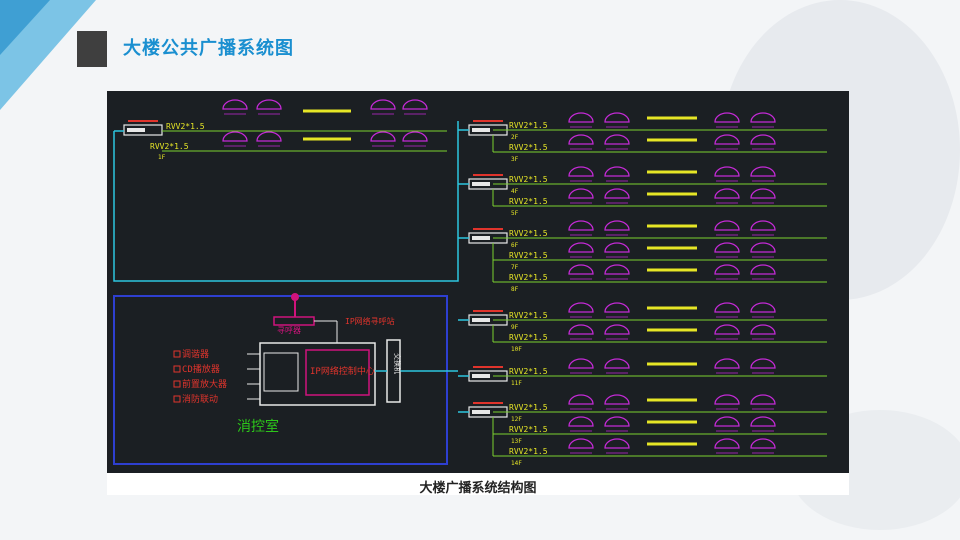 The width and height of the screenshot is (960, 540). Describe the element at coordinates (515, 191) in the screenshot. I see `floor-label: 4F` at that location.